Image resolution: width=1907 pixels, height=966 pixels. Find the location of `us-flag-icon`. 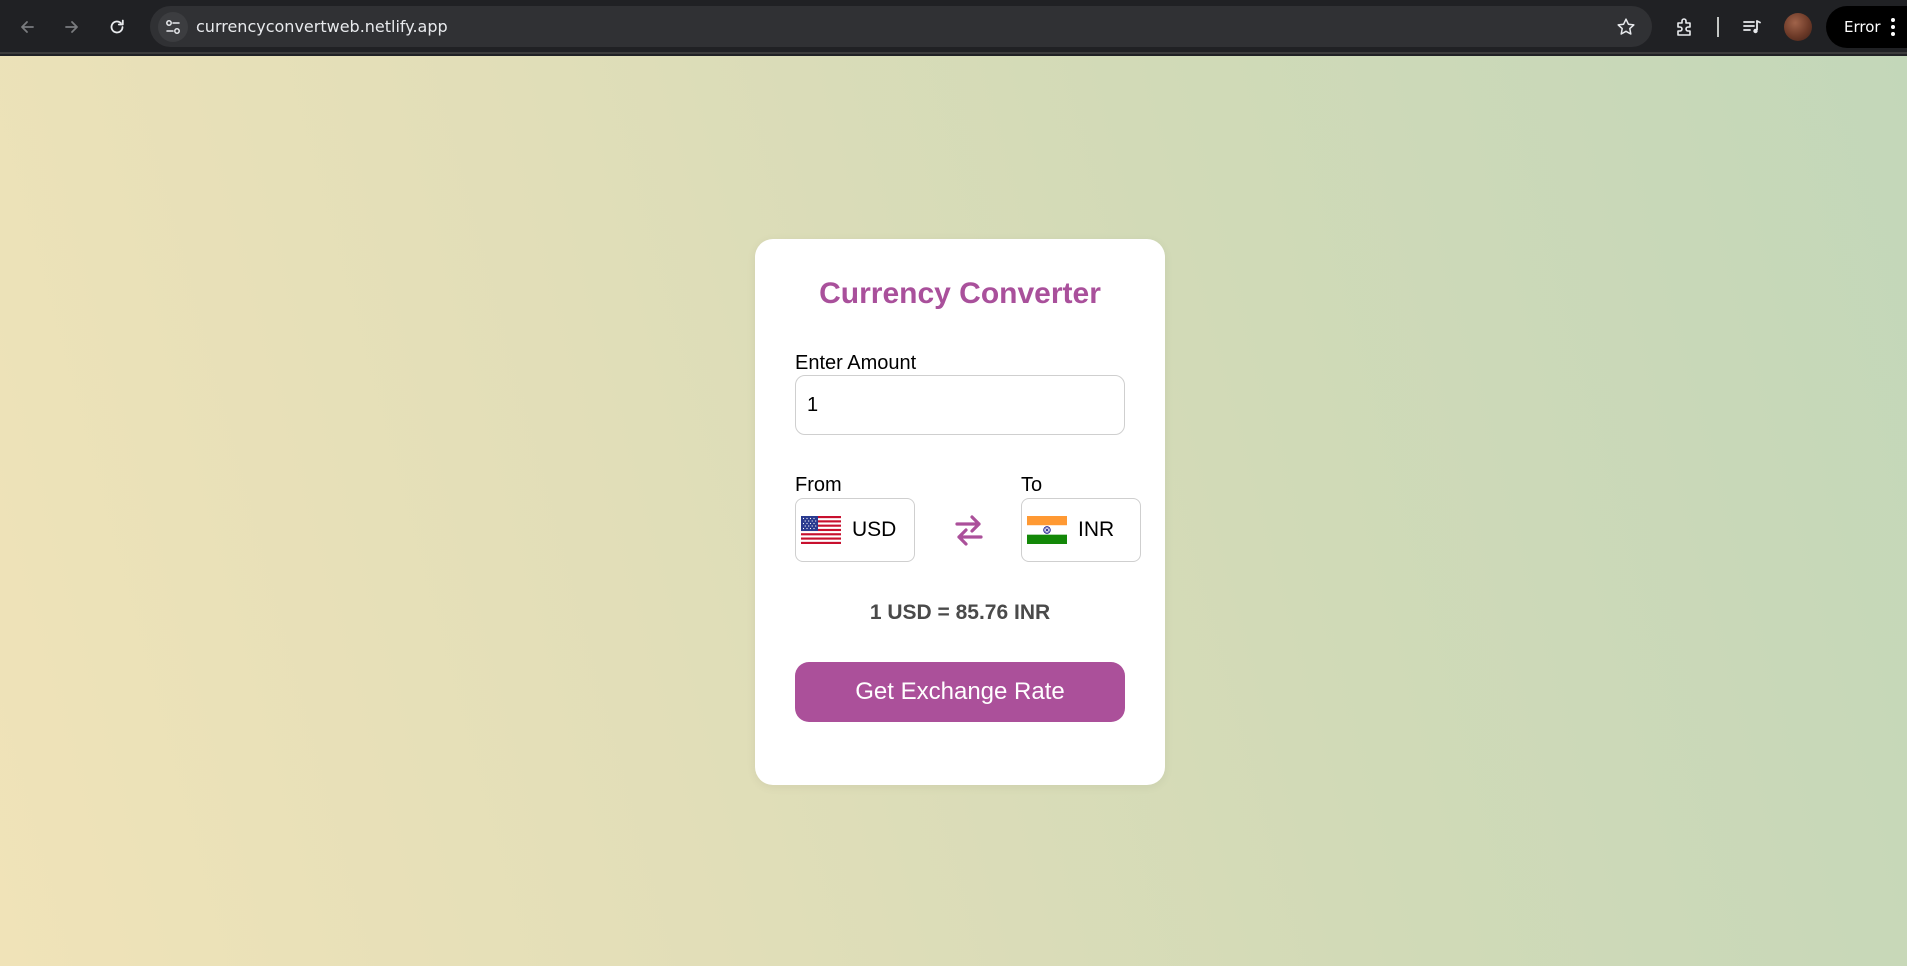

us-flag-icon is located at coordinates (821, 530).